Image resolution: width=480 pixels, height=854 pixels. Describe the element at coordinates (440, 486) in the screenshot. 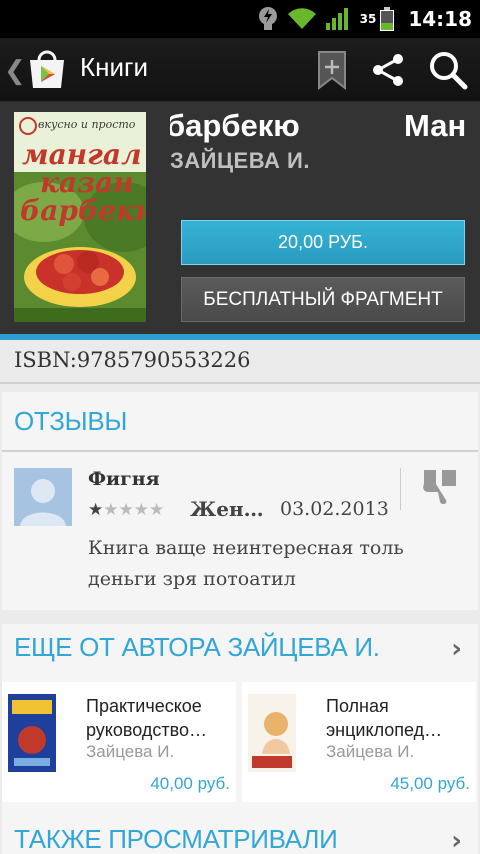

I see `thumbs-down-icon` at that location.